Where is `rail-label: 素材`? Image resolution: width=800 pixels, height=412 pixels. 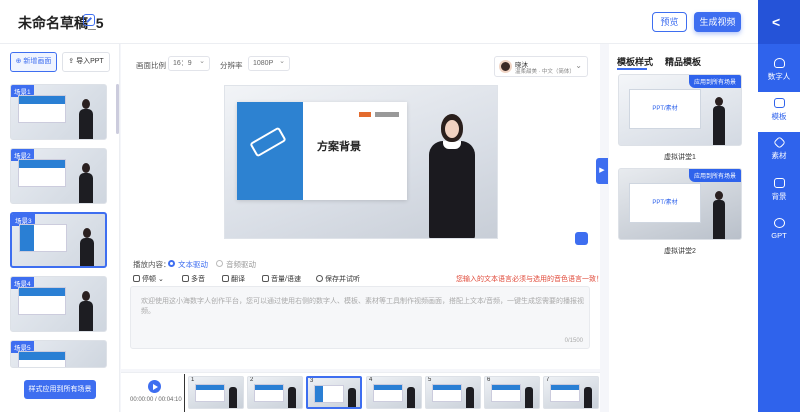
rail-label: 素材 is located at coordinates (779, 155).